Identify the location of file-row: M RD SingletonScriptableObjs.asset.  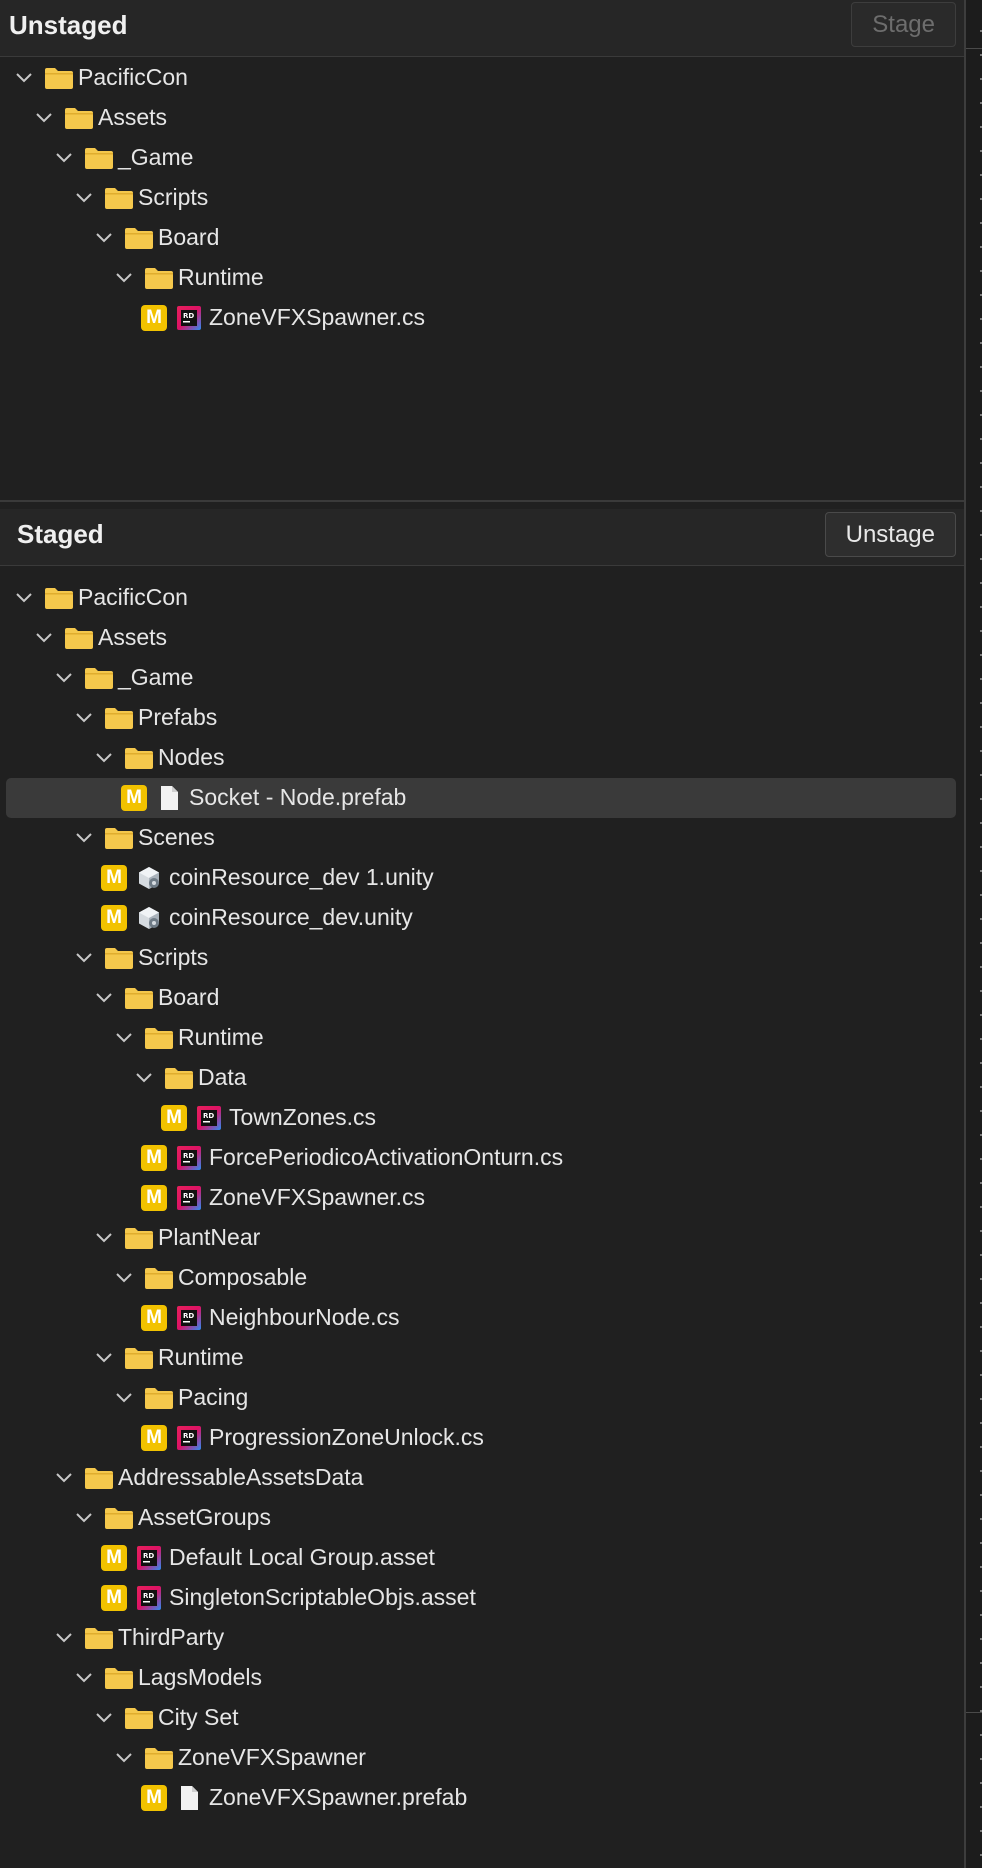
(482, 1598).